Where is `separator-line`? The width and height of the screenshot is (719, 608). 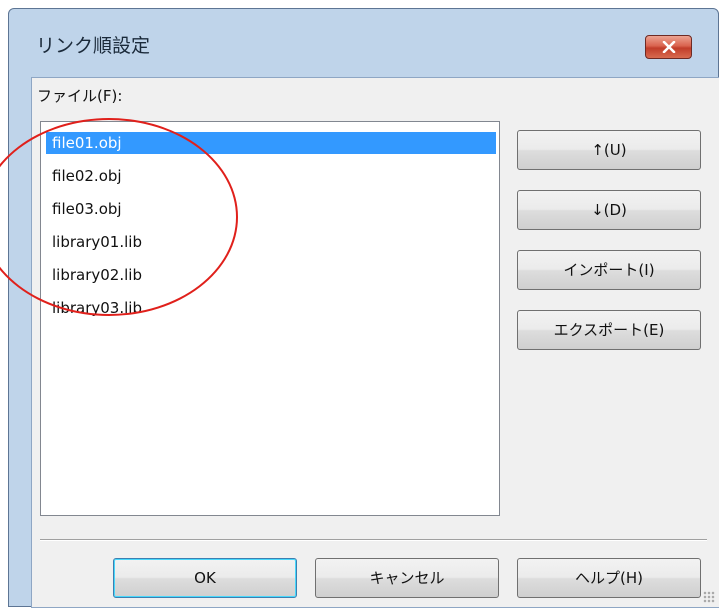 separator-line is located at coordinates (373, 540).